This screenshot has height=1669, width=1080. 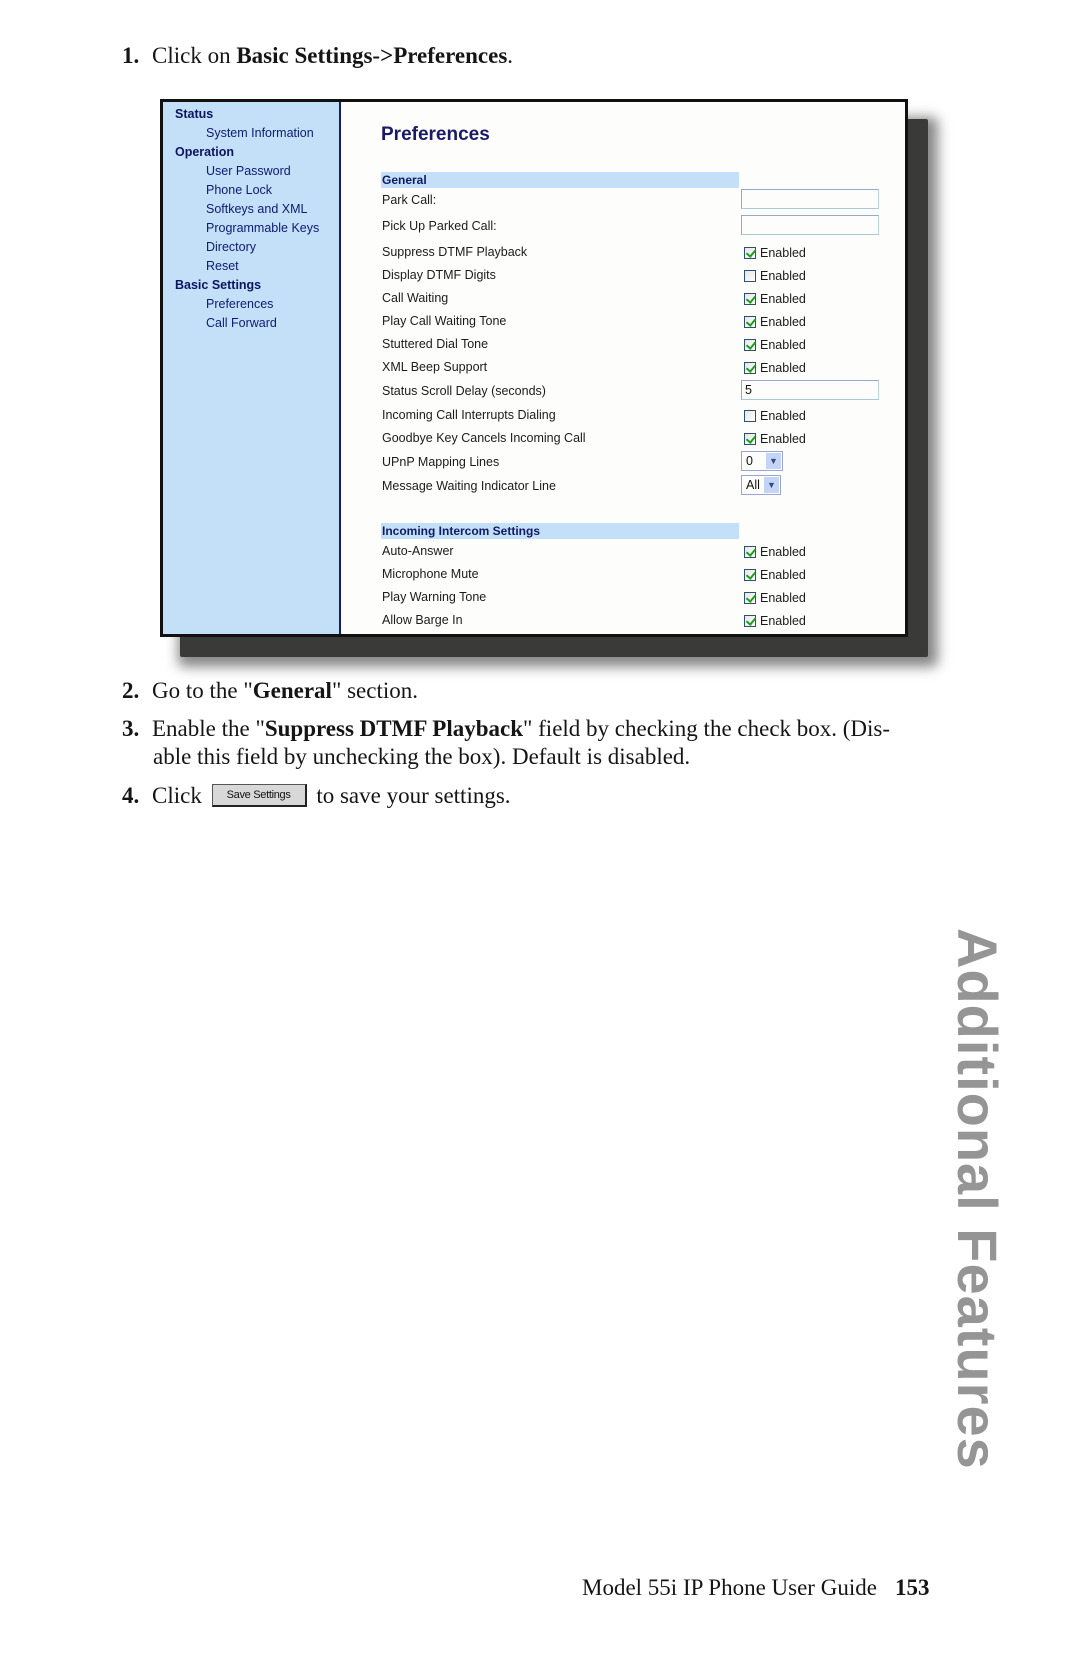 What do you see at coordinates (810, 225) in the screenshot?
I see `pick-up-parked-call-input` at bounding box center [810, 225].